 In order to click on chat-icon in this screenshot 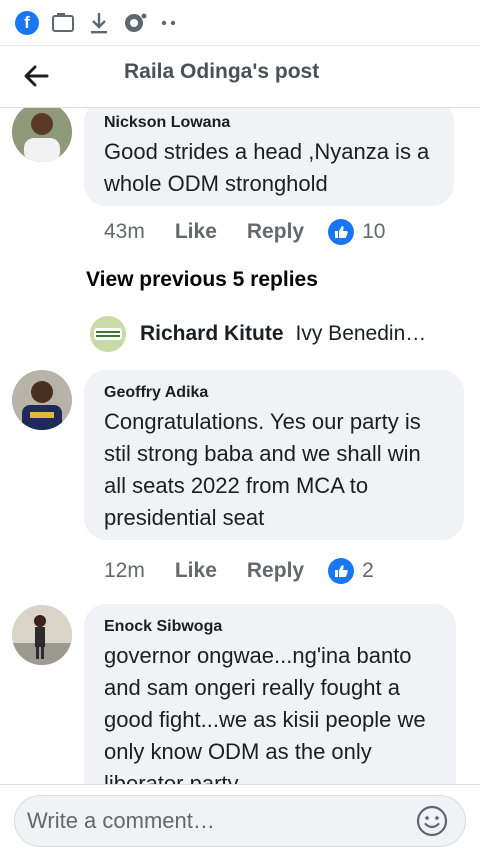, I will do `click(135, 23)`.